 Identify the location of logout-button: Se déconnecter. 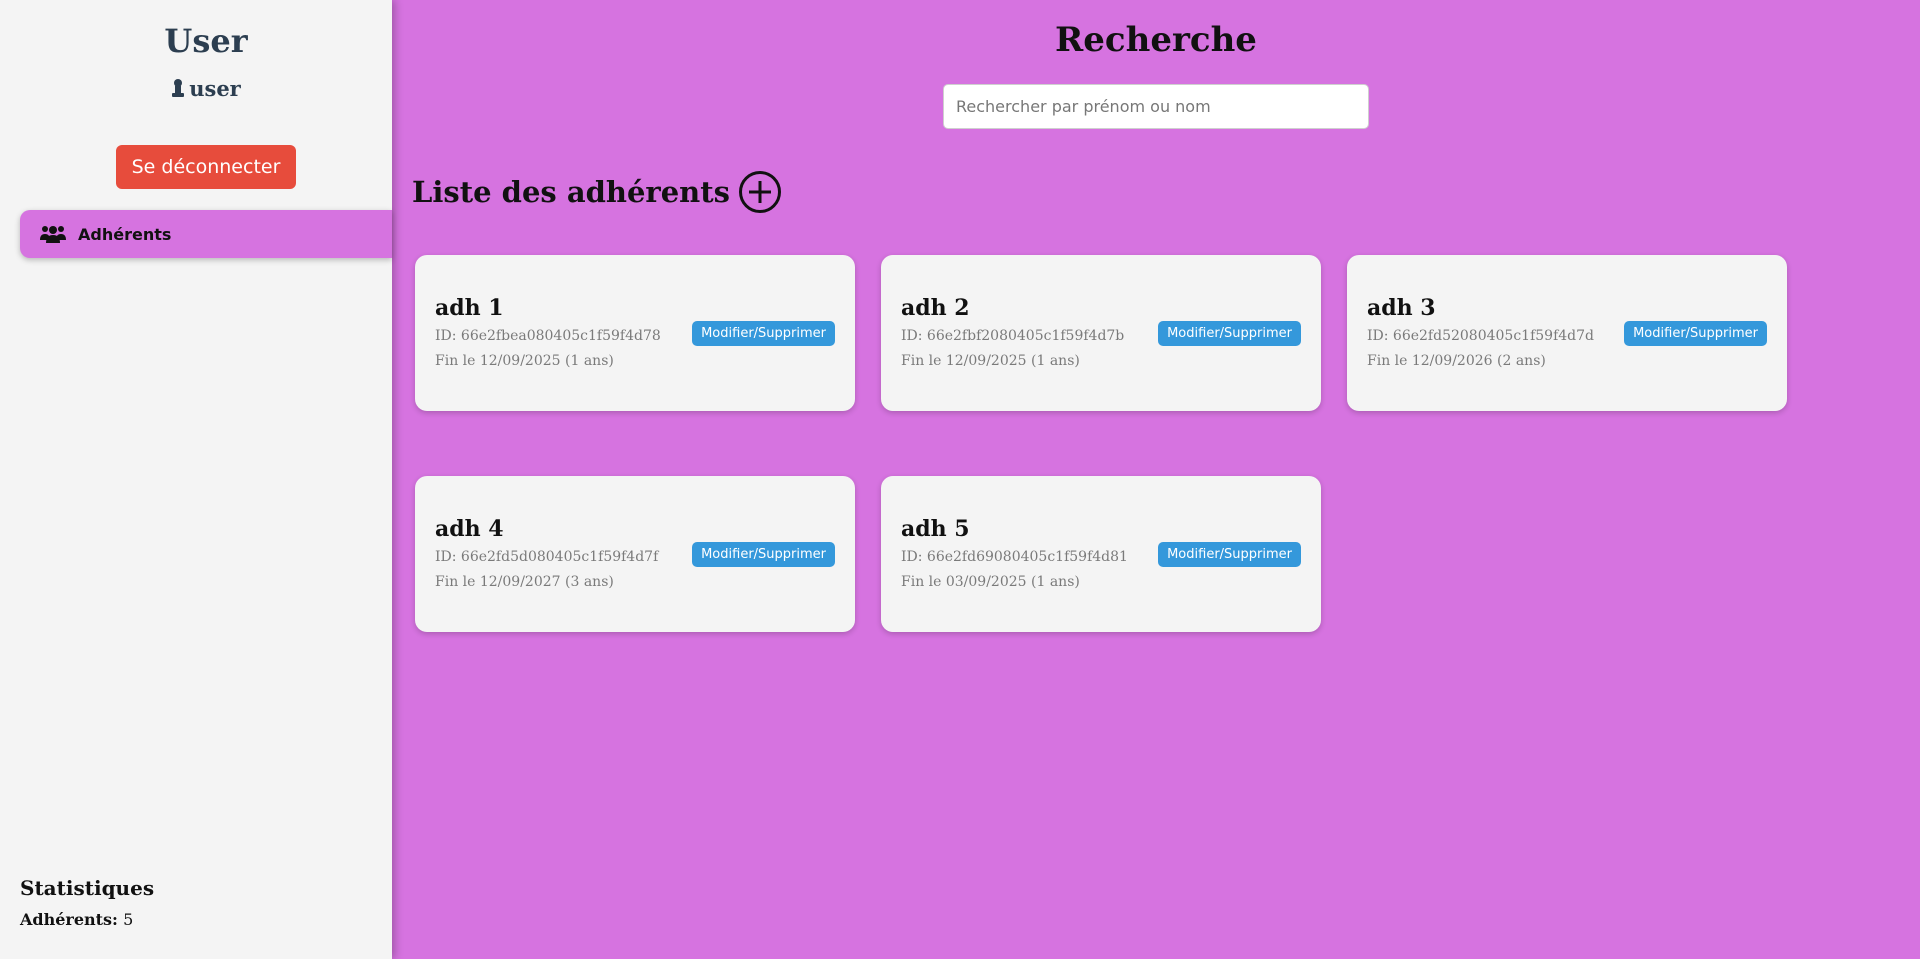
(206, 167).